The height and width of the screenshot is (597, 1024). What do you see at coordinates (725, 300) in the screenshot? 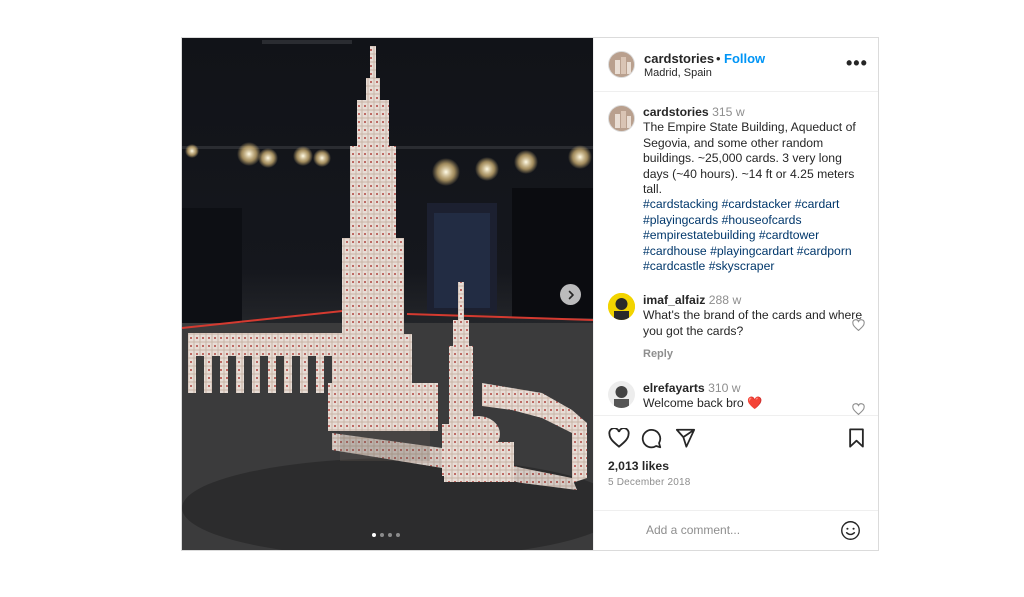
I see `comment-time: 288 w` at bounding box center [725, 300].